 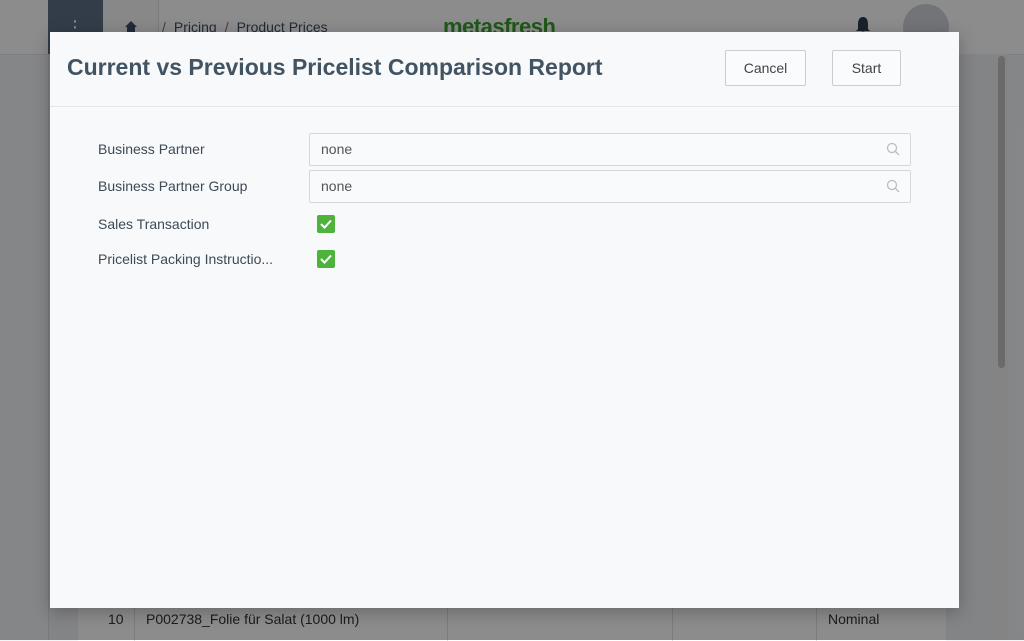 What do you see at coordinates (151, 149) in the screenshot?
I see `business-partner-label: Business Partner` at bounding box center [151, 149].